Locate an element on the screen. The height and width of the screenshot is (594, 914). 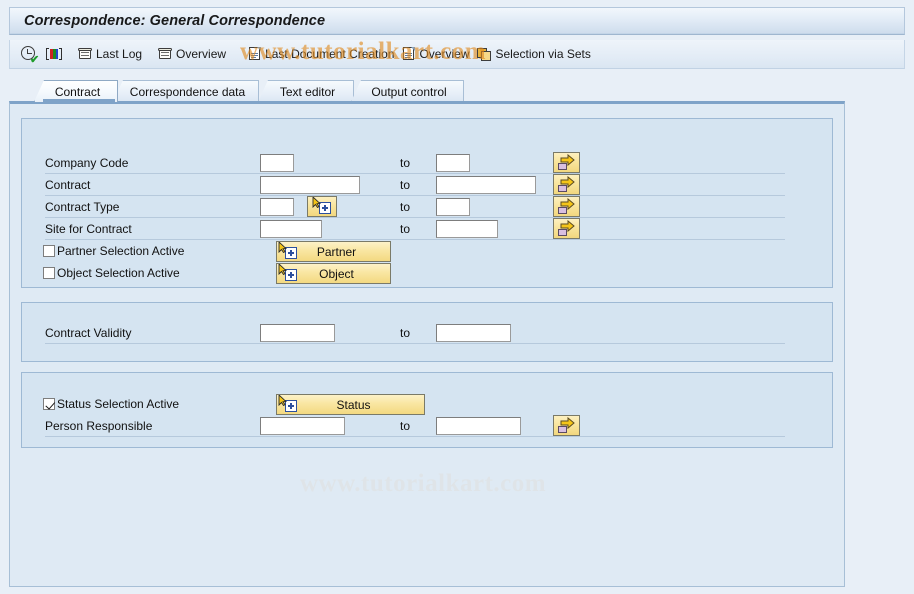
site-for-contract-multiple-selection-button is located at coordinates (566, 228).